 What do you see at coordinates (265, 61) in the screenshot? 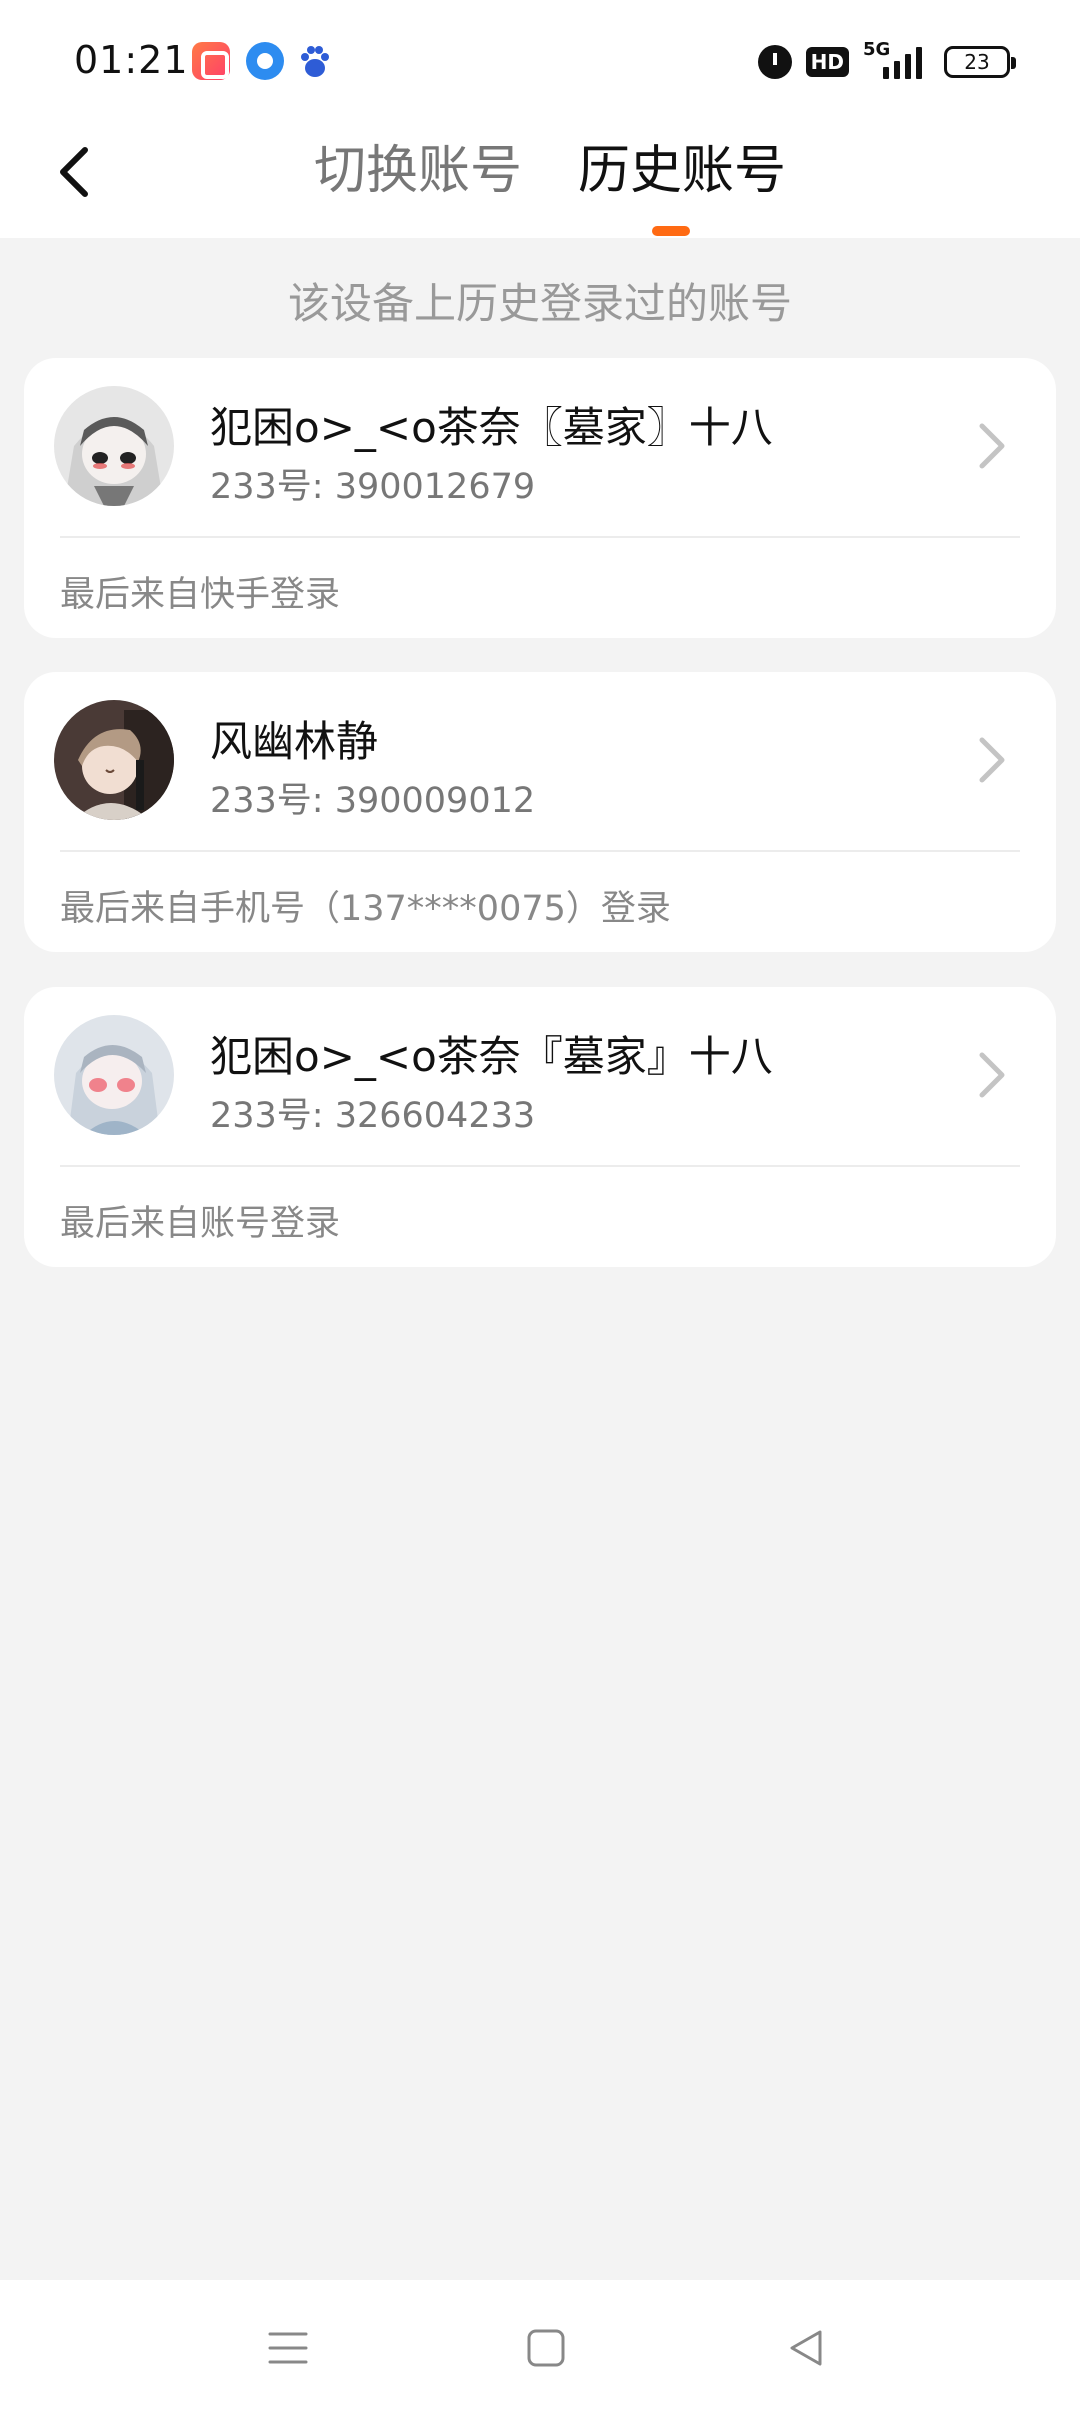
I see `browser-app-icon` at bounding box center [265, 61].